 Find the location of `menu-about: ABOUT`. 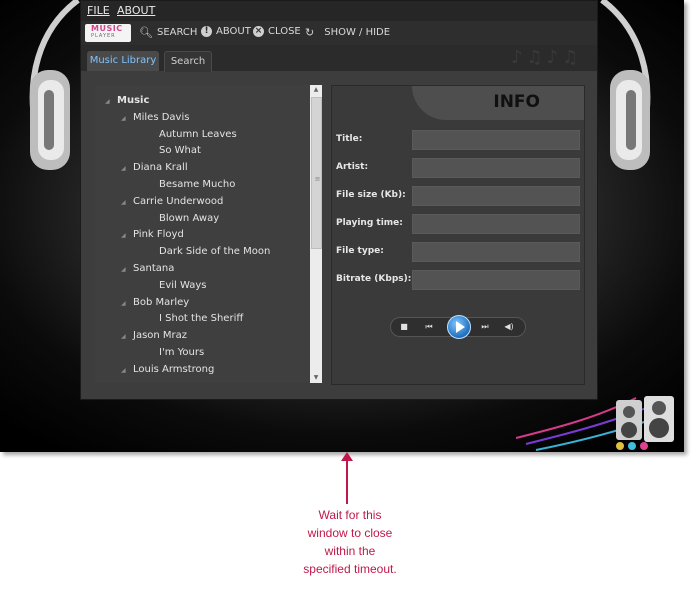

menu-about: ABOUT is located at coordinates (136, 10).